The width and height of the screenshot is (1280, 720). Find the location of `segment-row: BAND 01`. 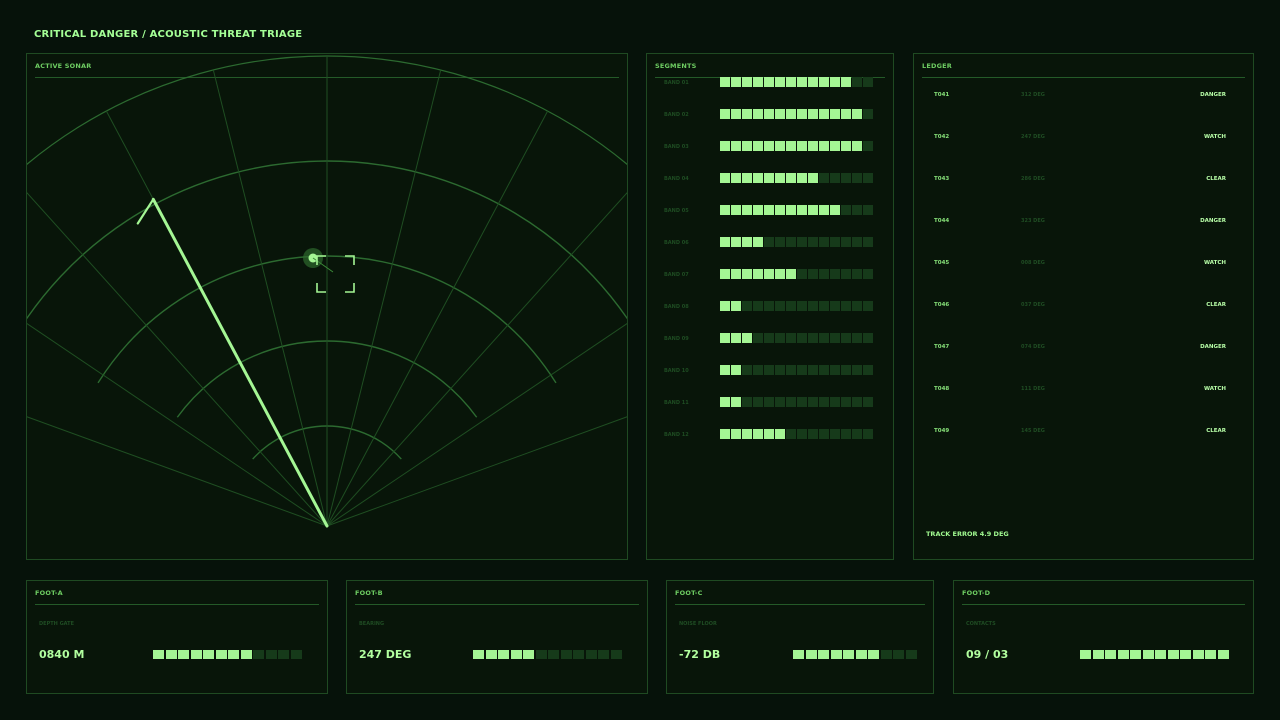

segment-row: BAND 01 is located at coordinates (770, 83).